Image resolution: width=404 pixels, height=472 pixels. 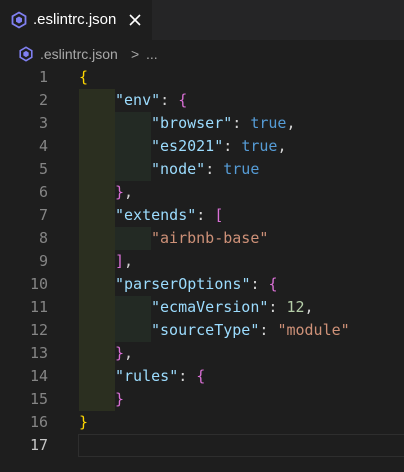 I want to click on code-text: "ecmaVersion": 12,, so click(x=232, y=307).